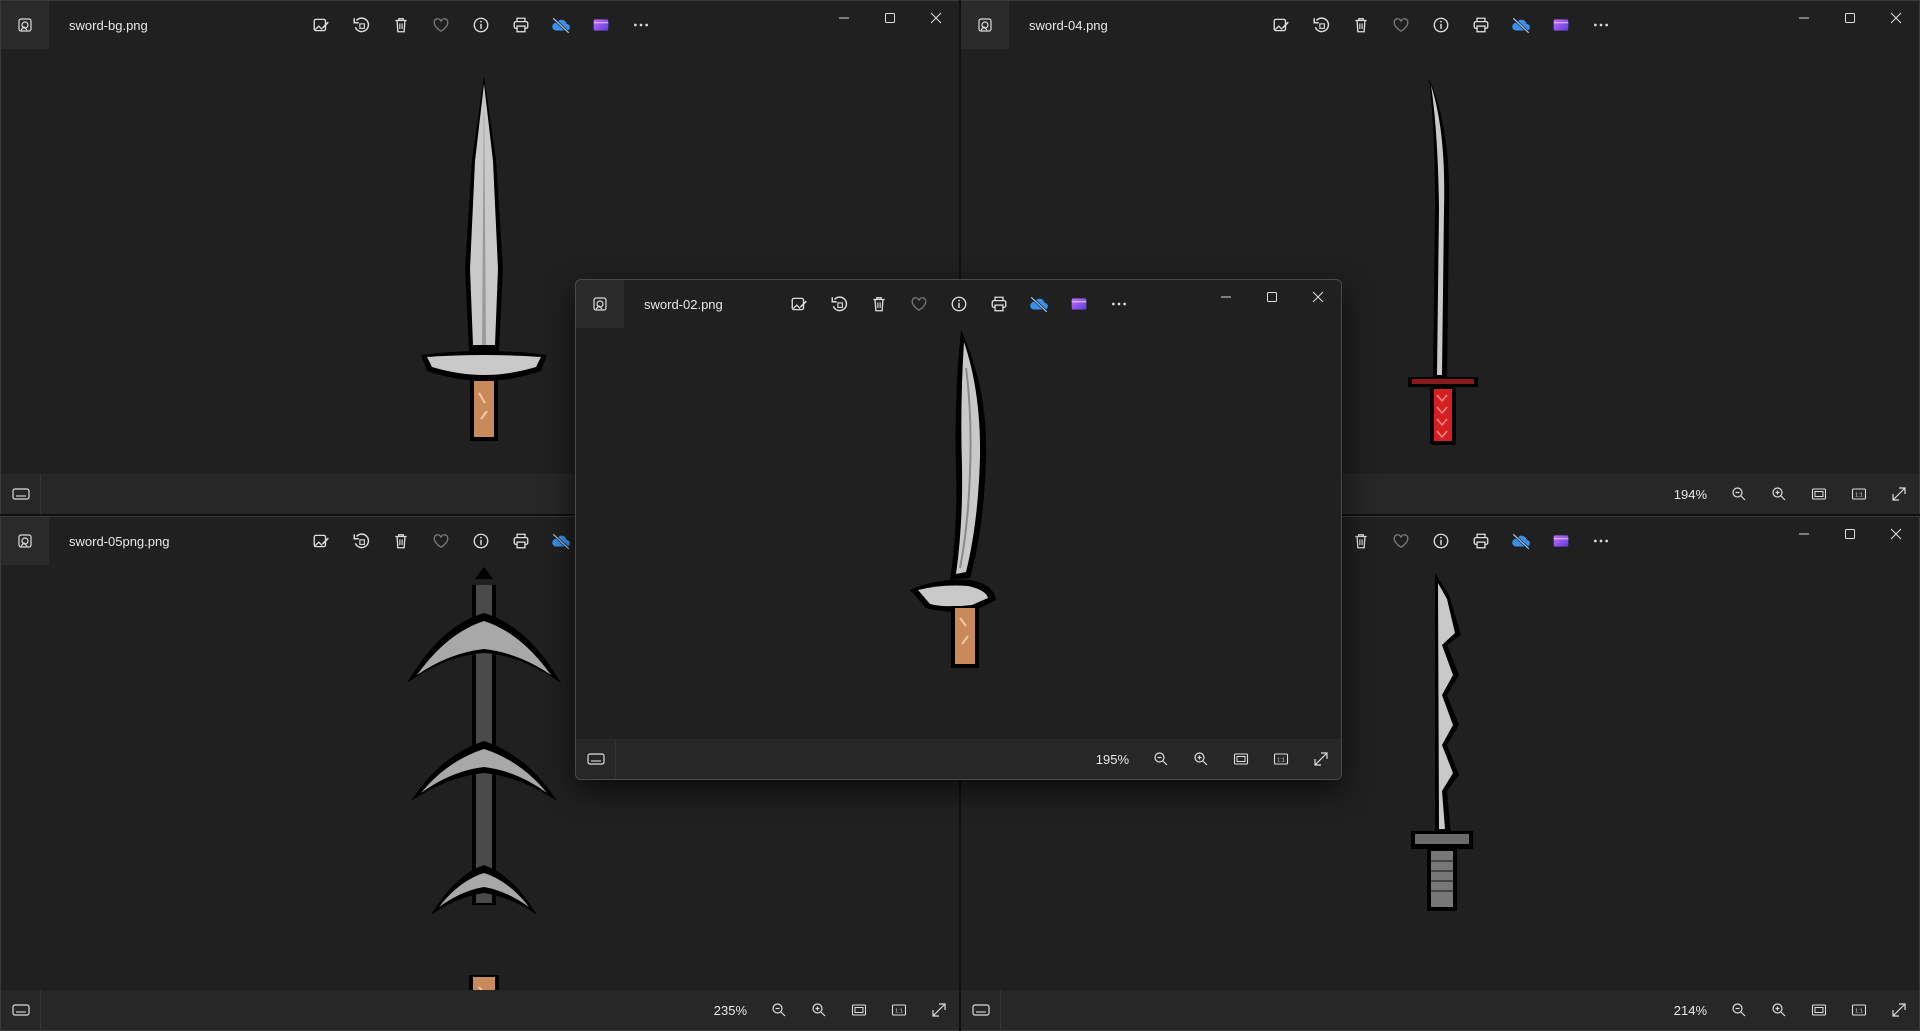 The height and width of the screenshot is (1031, 1920). What do you see at coordinates (1690, 494) in the screenshot?
I see `zoom-level: 194%` at bounding box center [1690, 494].